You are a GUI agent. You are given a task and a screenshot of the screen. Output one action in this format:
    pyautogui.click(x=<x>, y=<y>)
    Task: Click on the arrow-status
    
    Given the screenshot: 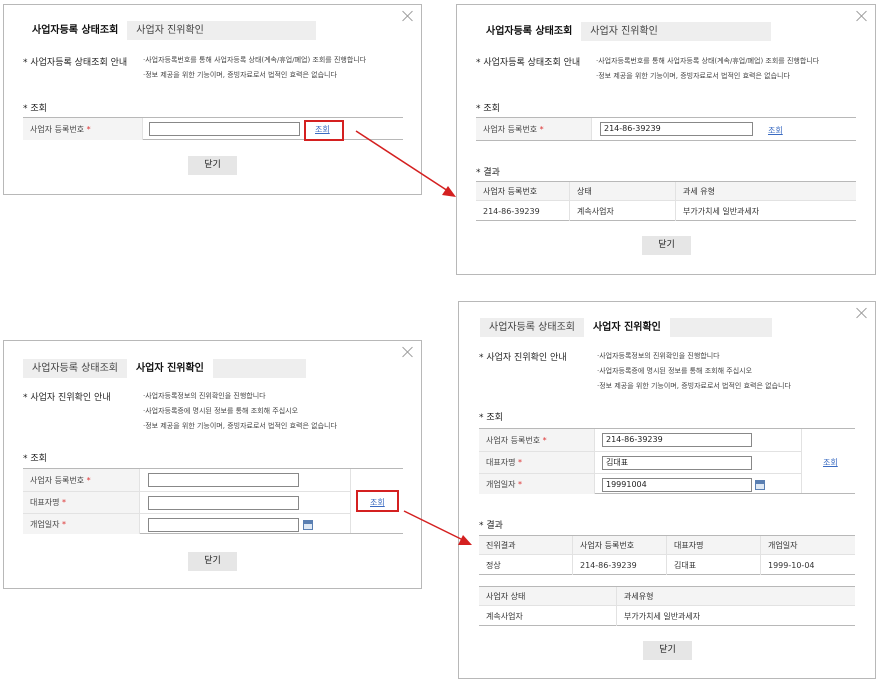 What is the action you would take?
    pyautogui.click(x=405, y=163)
    